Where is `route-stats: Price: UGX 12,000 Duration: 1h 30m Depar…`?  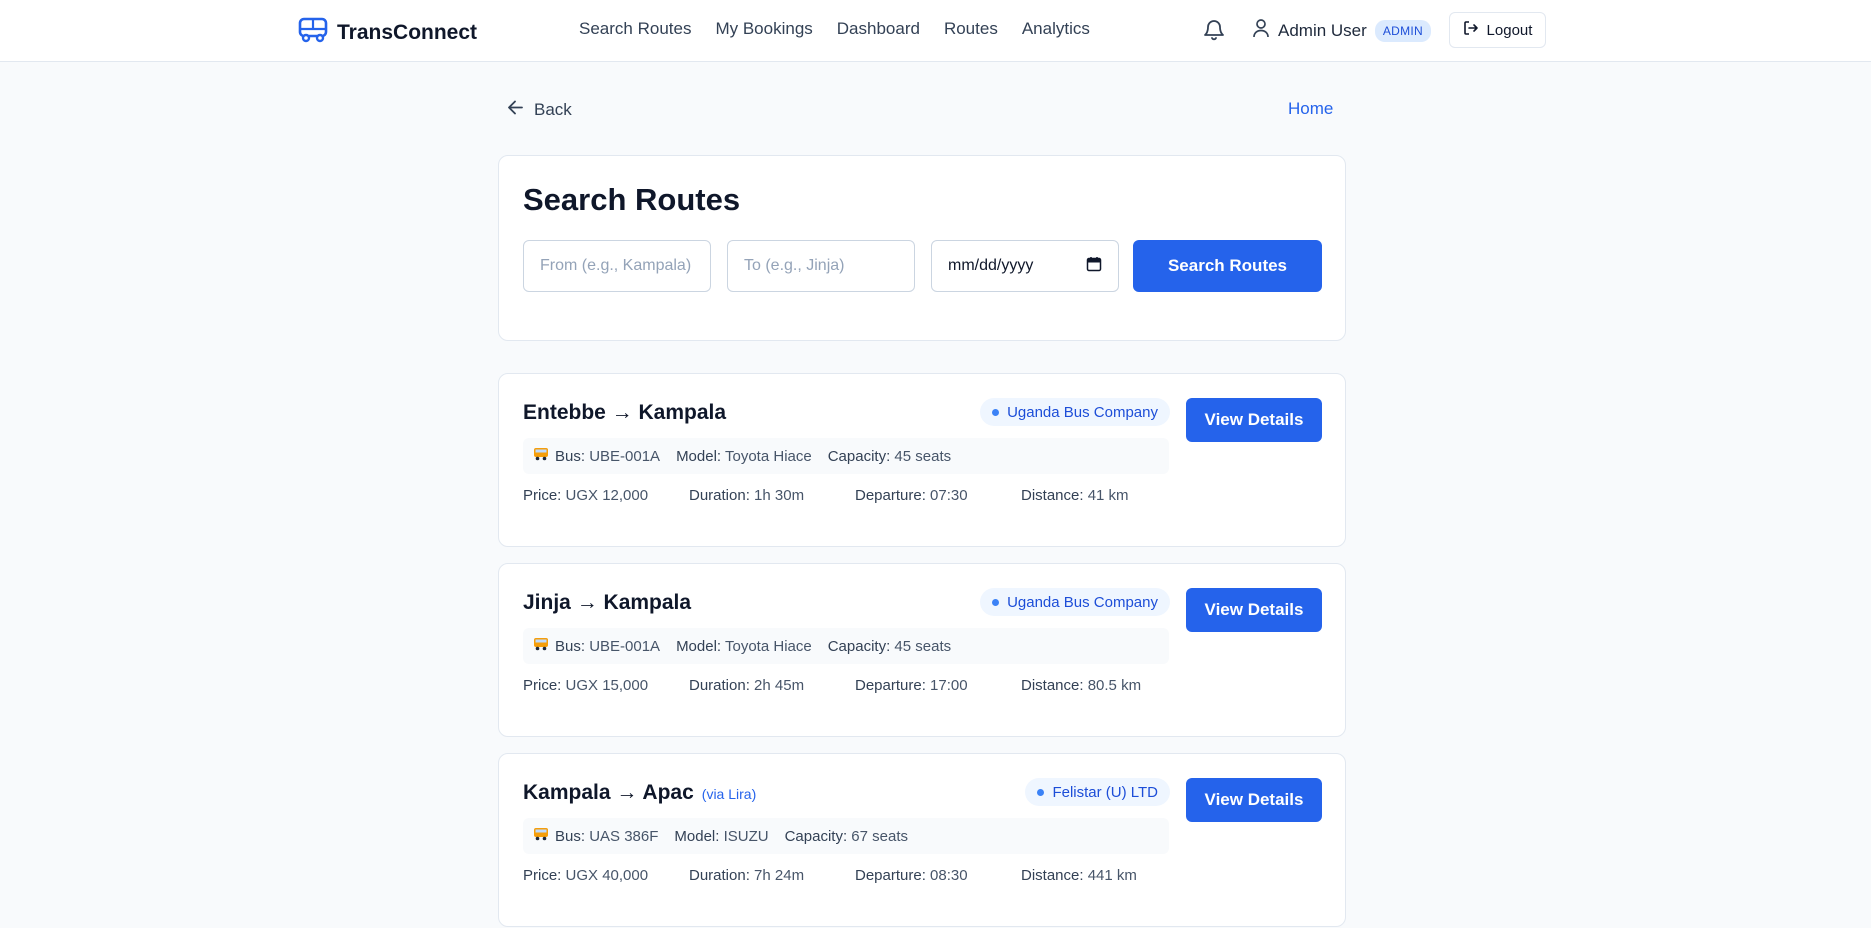
route-stats: Price: UGX 12,000 Duration: 1h 30m Depar… is located at coordinates (855, 495).